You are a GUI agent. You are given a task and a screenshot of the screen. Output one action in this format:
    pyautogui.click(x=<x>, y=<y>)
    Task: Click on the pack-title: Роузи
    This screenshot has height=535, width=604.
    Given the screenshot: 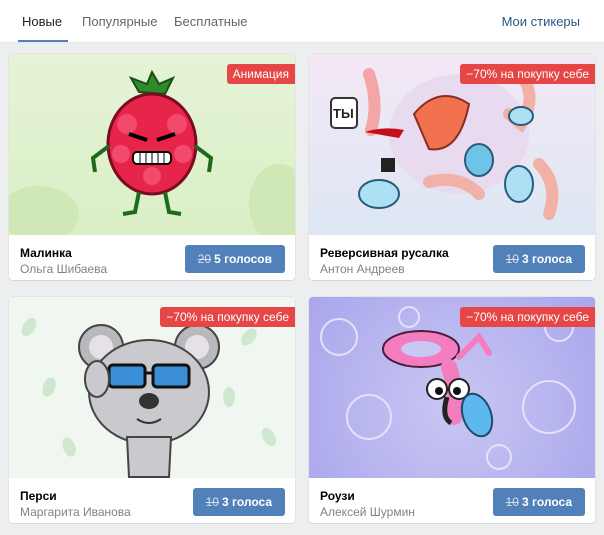 What is the action you would take?
    pyautogui.click(x=337, y=496)
    